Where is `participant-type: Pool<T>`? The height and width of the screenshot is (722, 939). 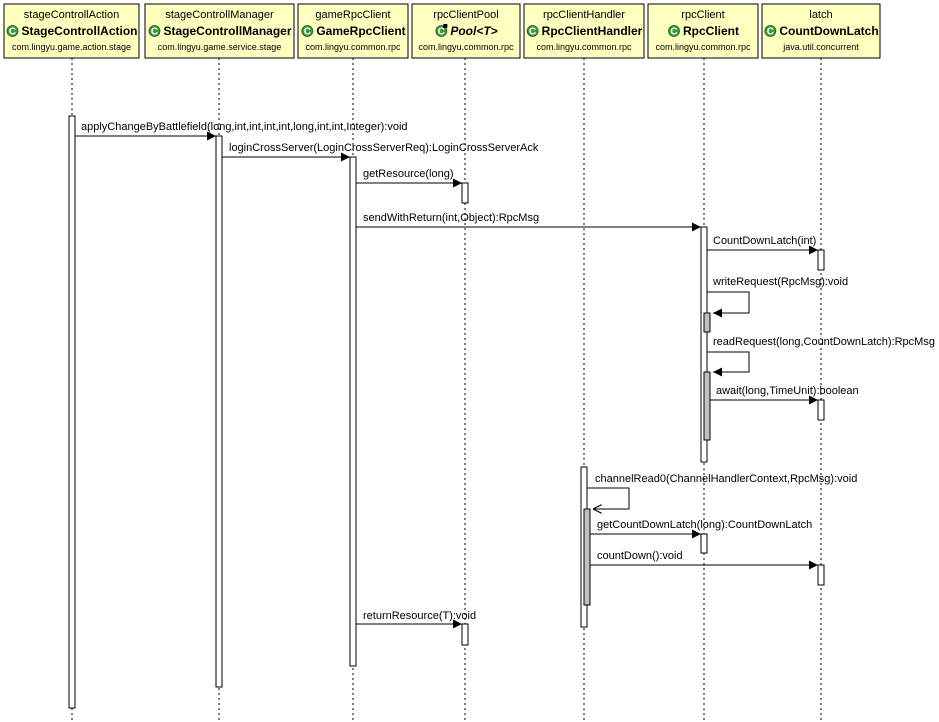
participant-type: Pool<T> is located at coordinates (473, 31).